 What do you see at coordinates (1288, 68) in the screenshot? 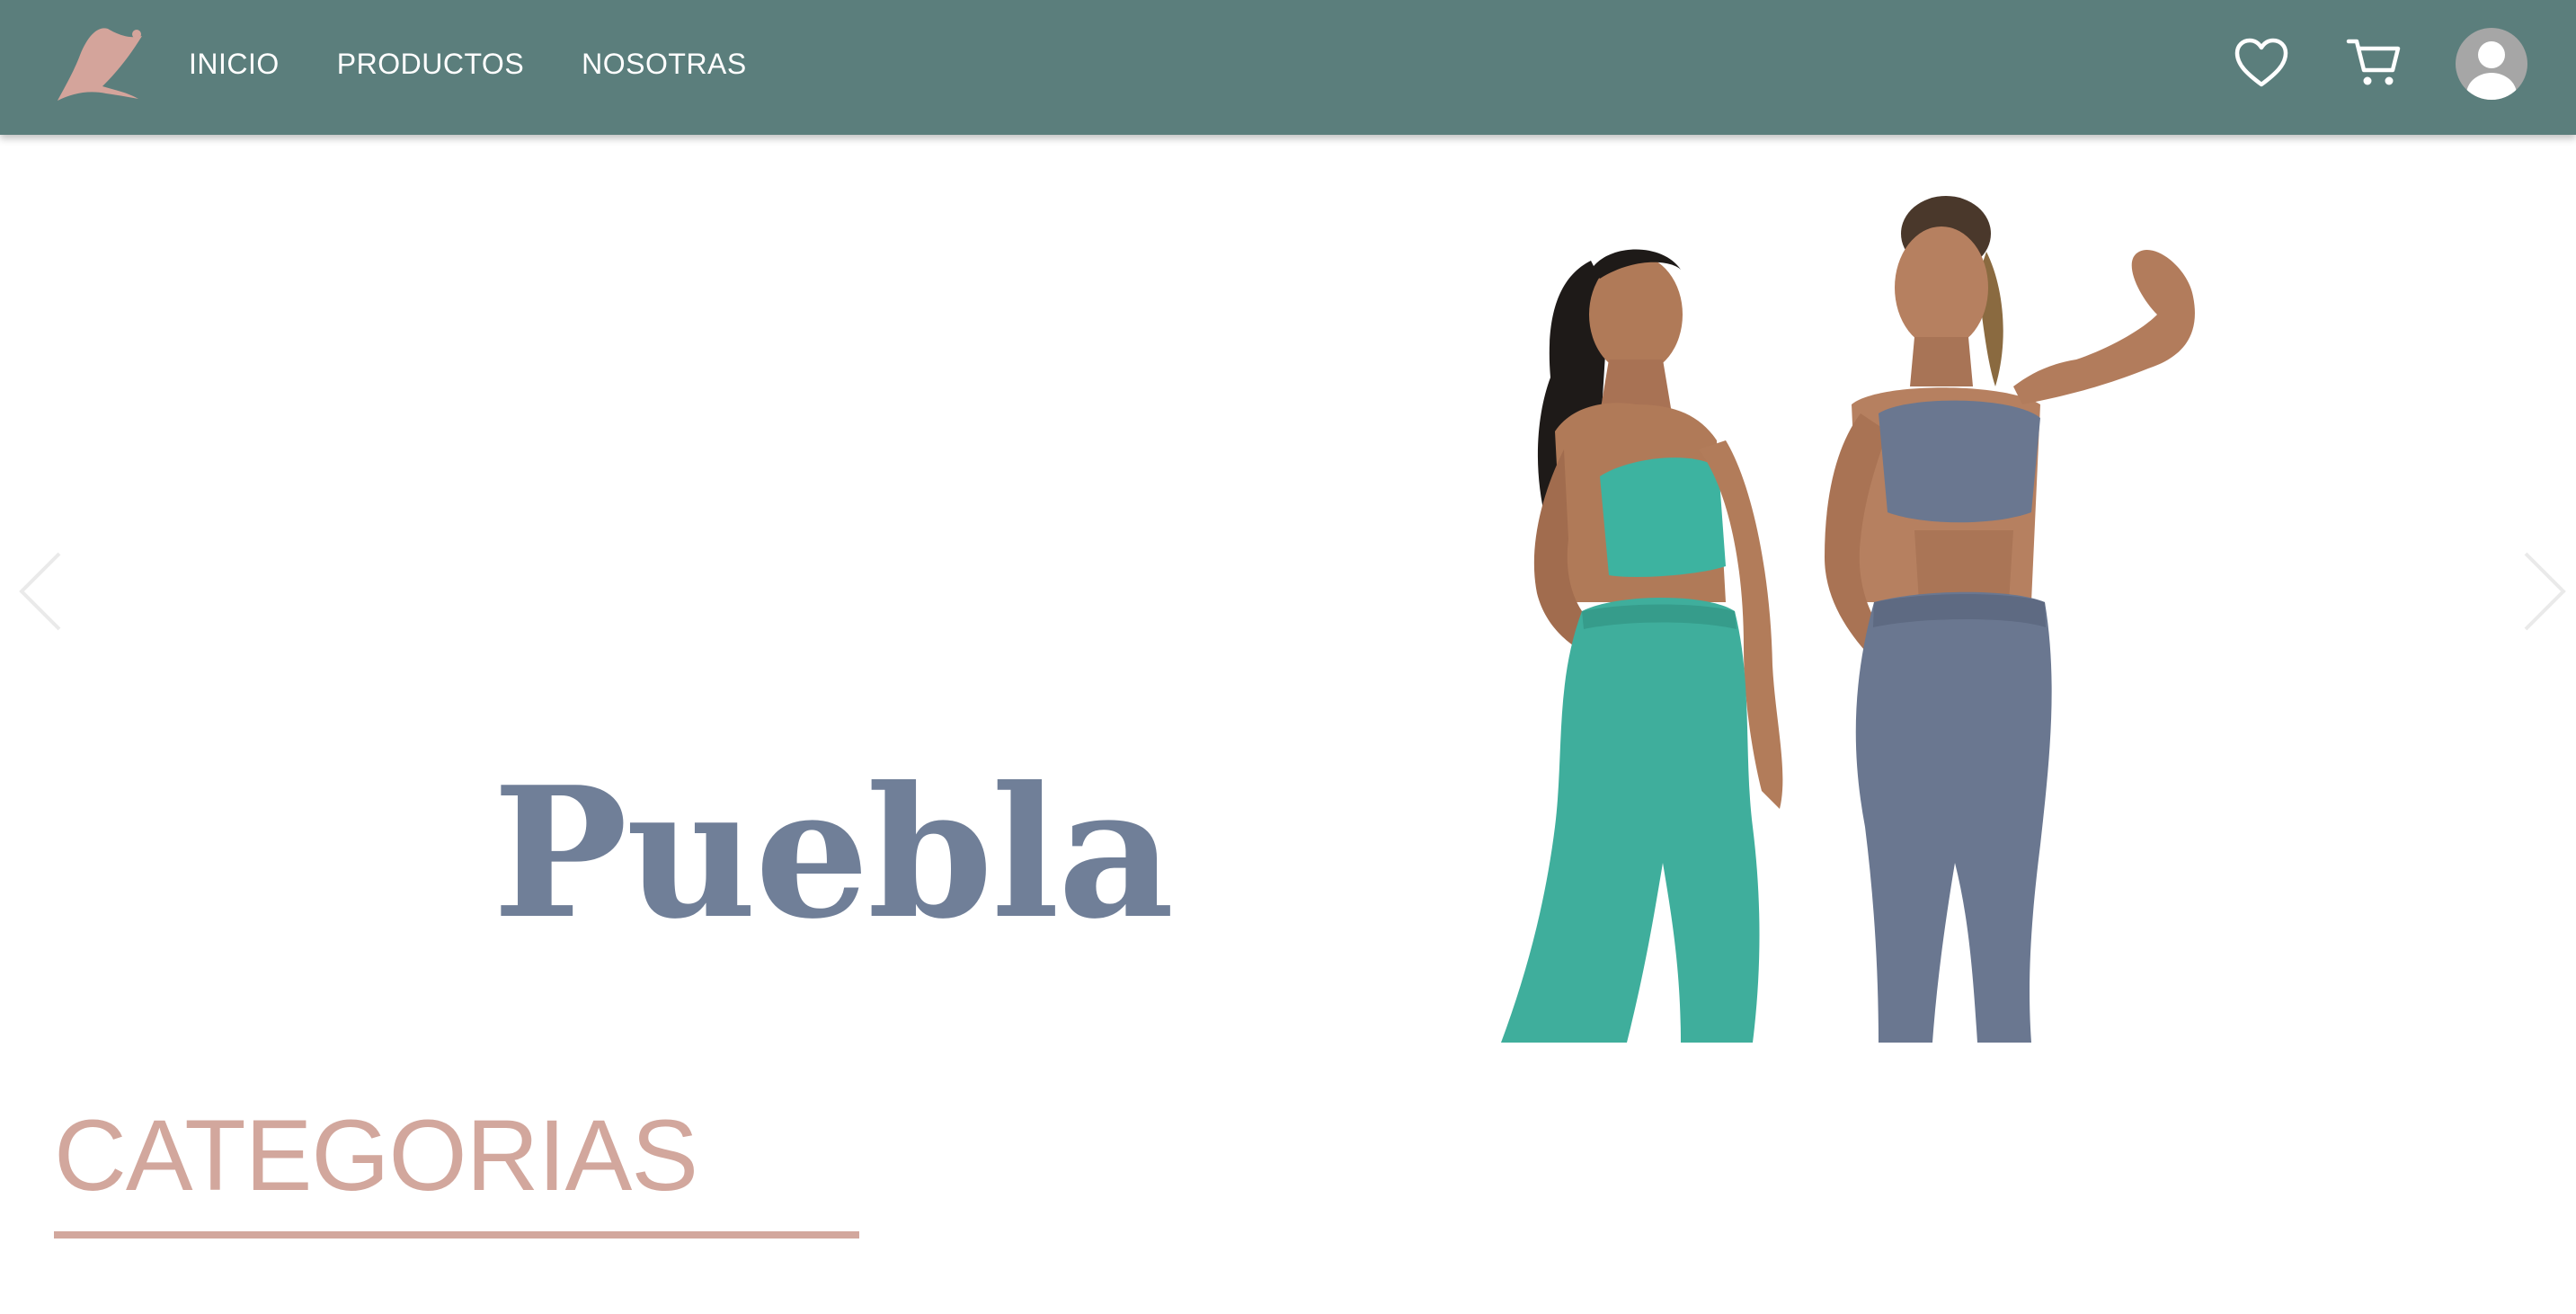
I see `top-navbar: INICIO PRODUCTOS NOSOTRAS` at bounding box center [1288, 68].